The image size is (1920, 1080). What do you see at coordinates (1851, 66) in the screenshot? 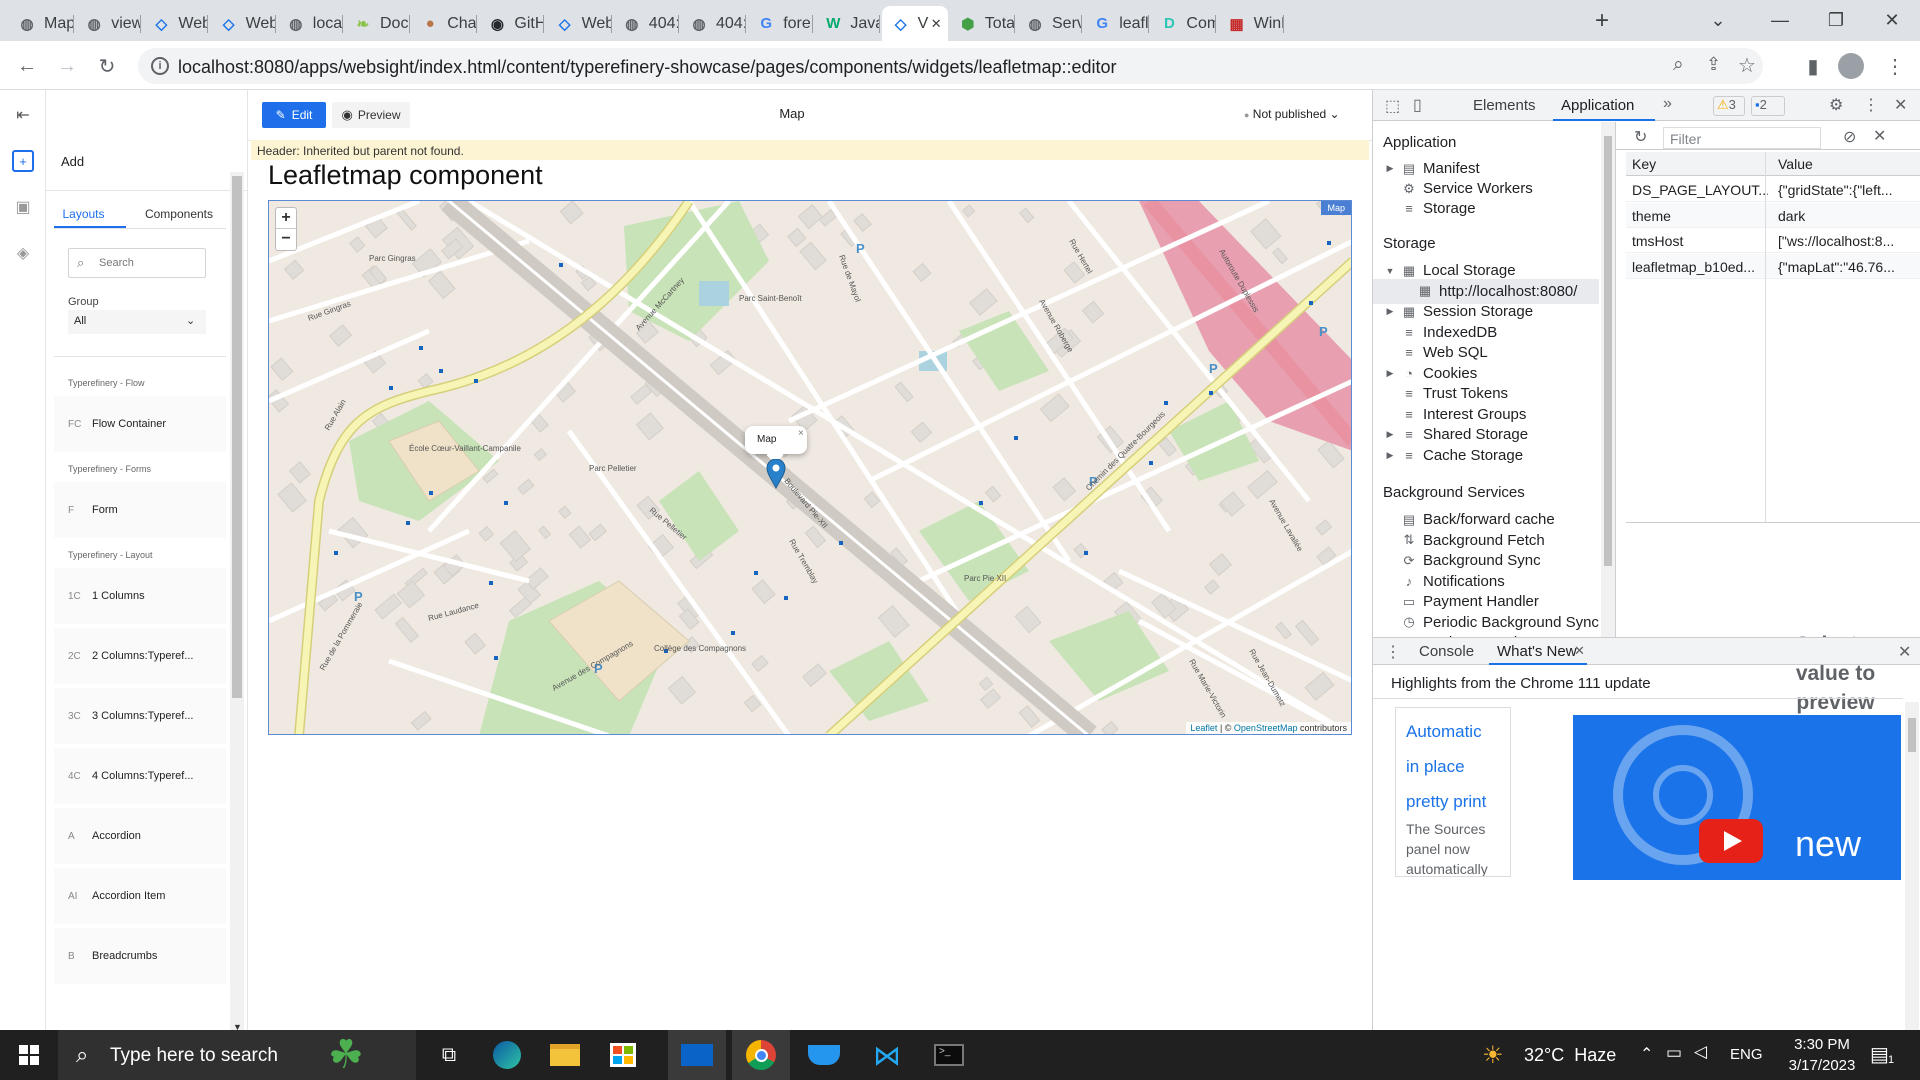
I see `profile-avatar` at bounding box center [1851, 66].